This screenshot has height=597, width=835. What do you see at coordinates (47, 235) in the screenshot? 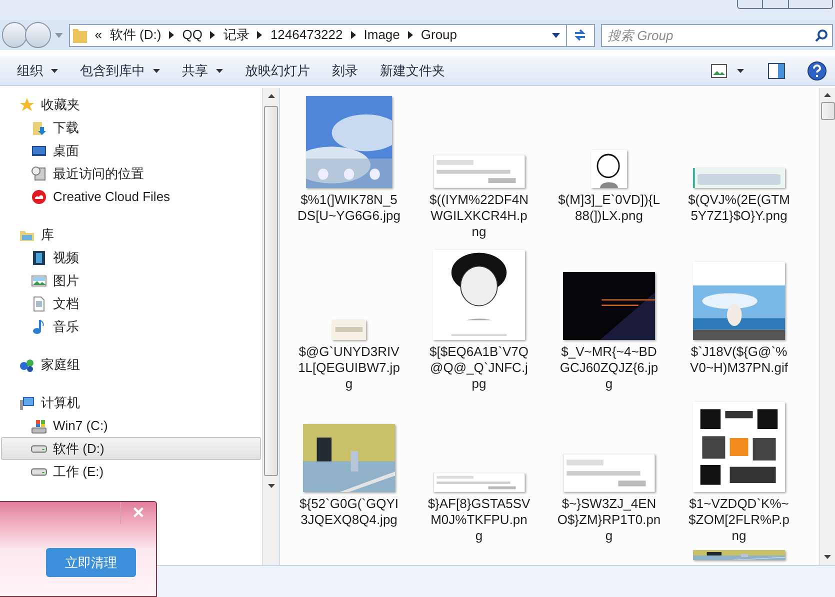
I see `nav-group-label: 库` at bounding box center [47, 235].